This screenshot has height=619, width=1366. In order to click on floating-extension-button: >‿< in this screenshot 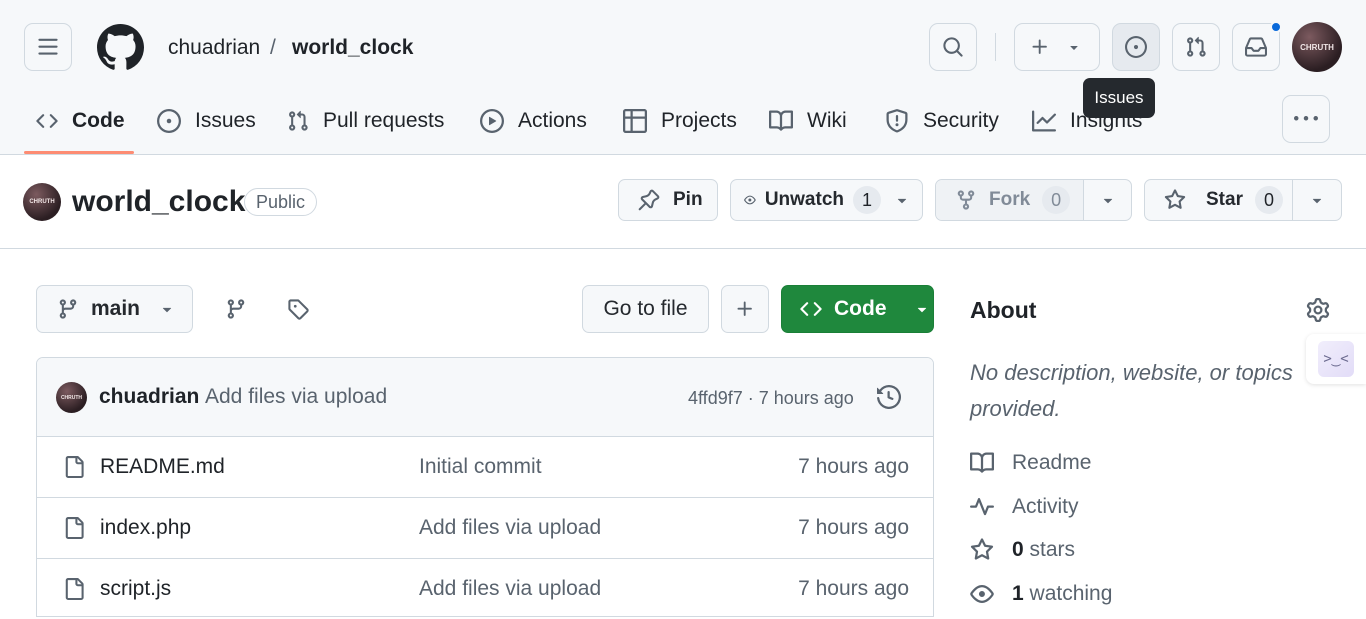, I will do `click(1336, 359)`.